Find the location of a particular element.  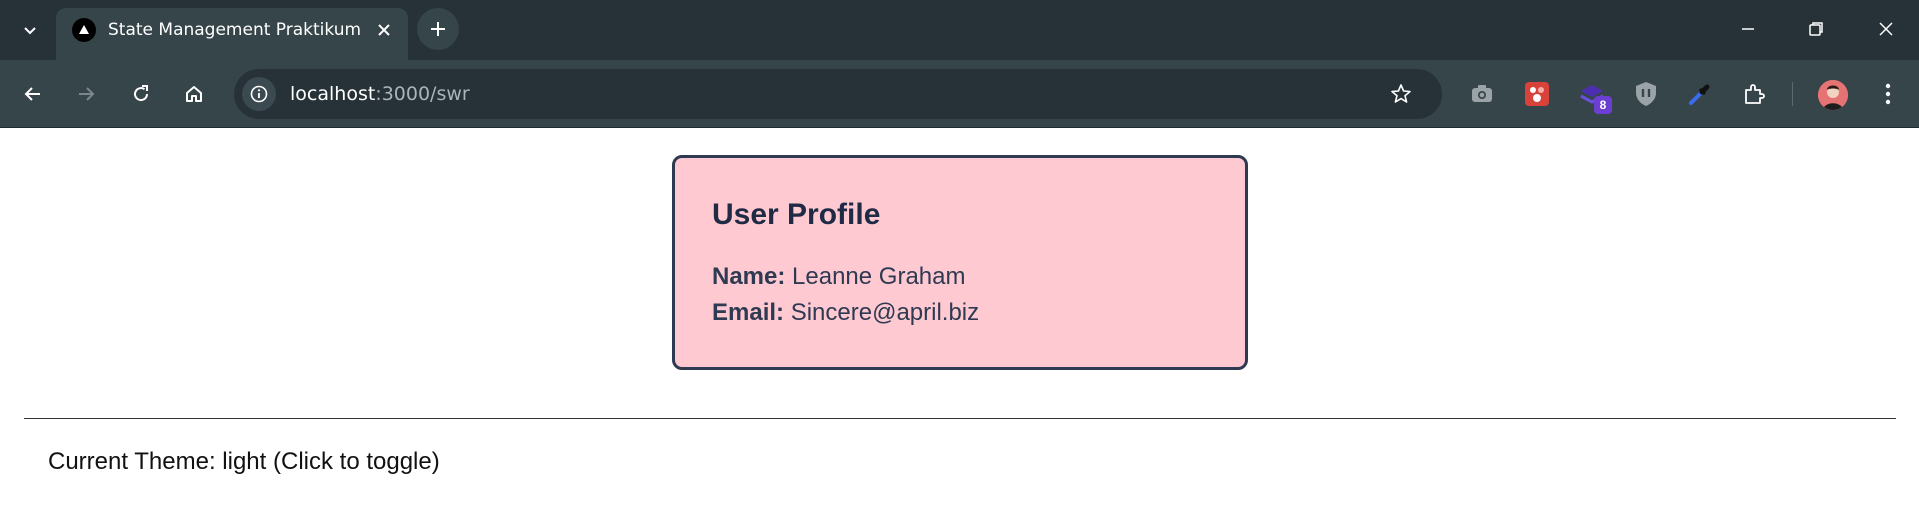

url-path: :3000/swr is located at coordinates (422, 94).